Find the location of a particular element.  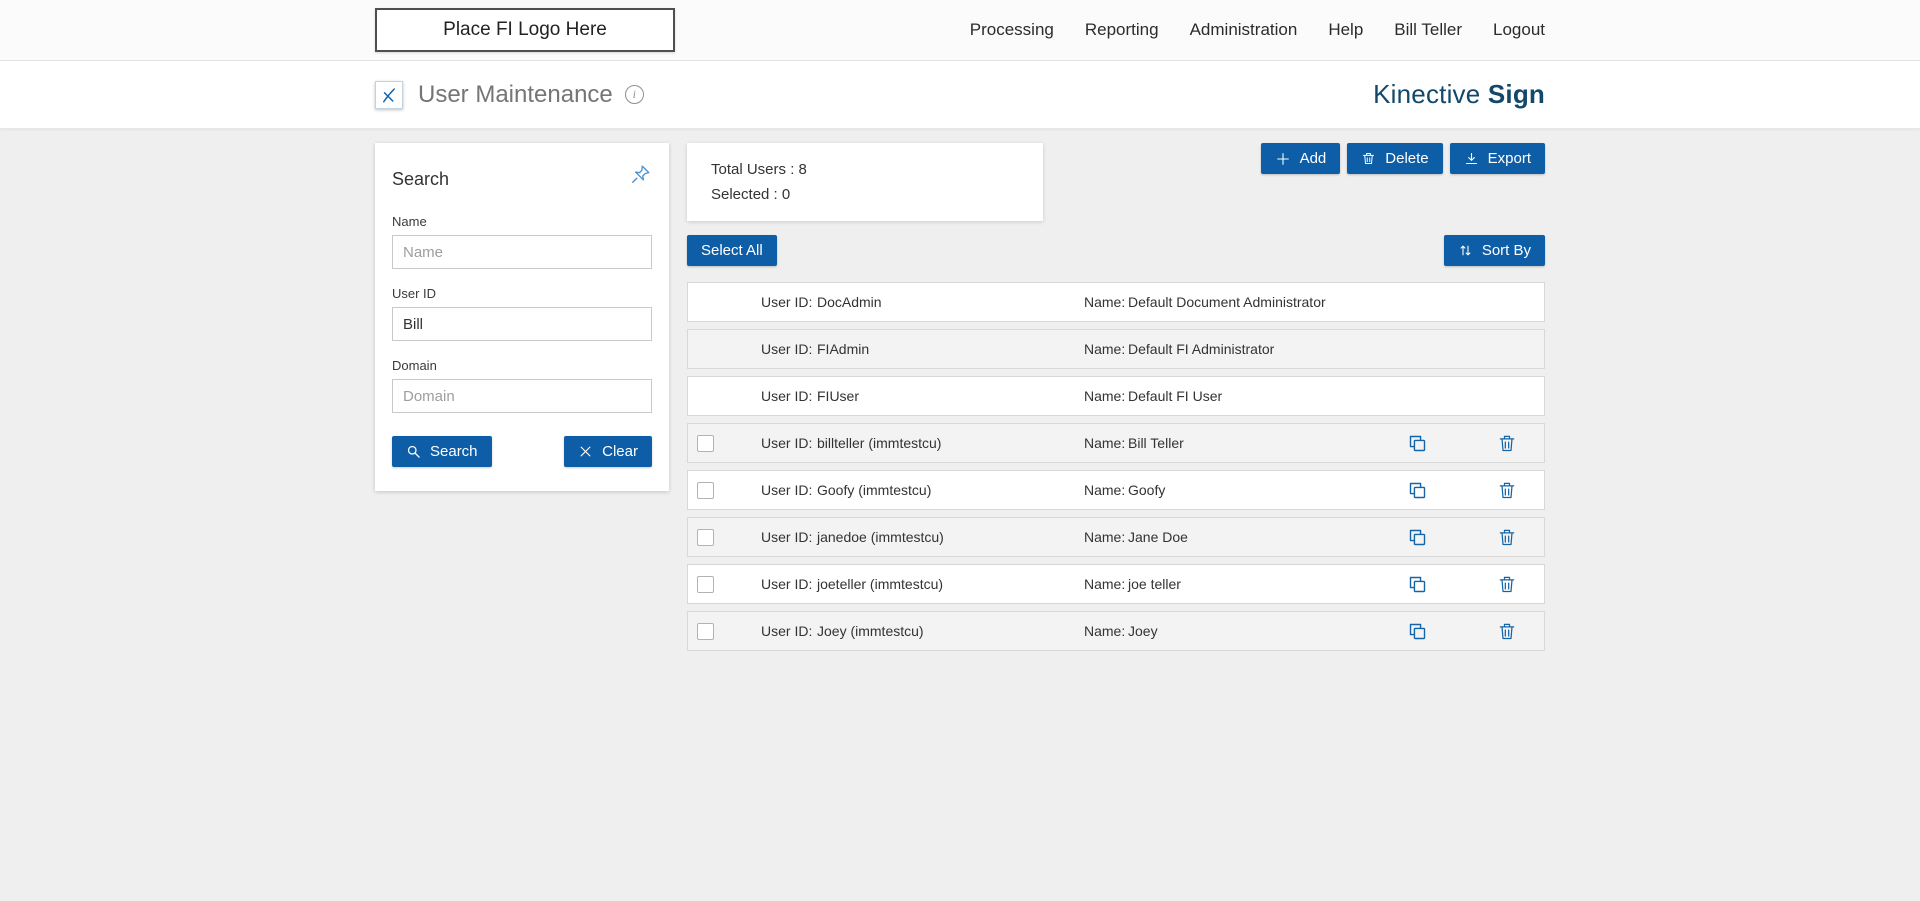

search-button: Search is located at coordinates (442, 451).